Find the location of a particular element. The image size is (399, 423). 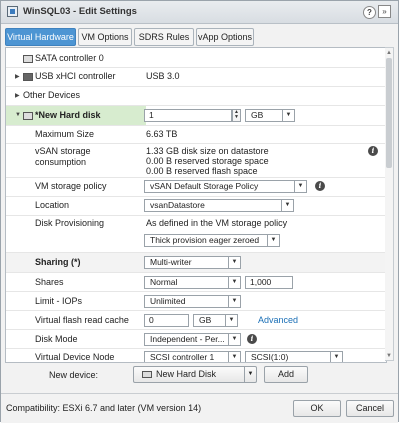

shares-amount-input: 1,000 is located at coordinates (269, 282).